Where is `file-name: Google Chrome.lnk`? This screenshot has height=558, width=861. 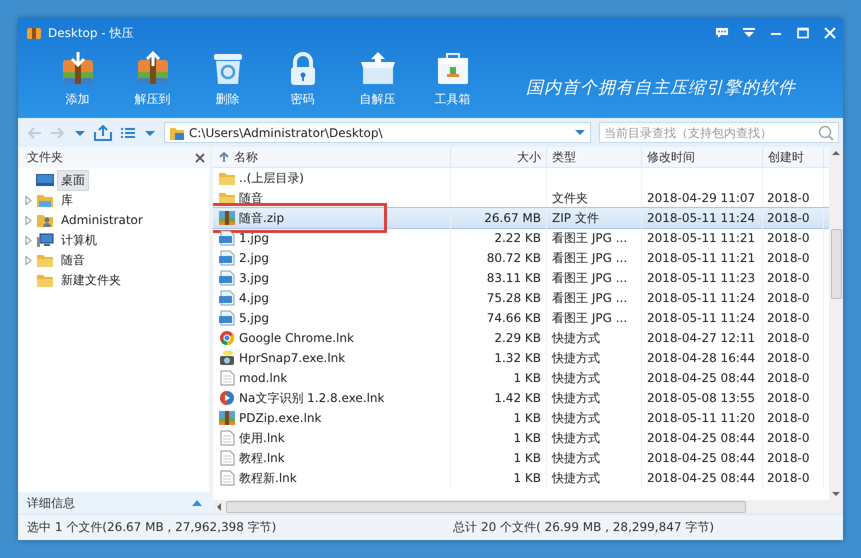 file-name: Google Chrome.lnk is located at coordinates (296, 338).